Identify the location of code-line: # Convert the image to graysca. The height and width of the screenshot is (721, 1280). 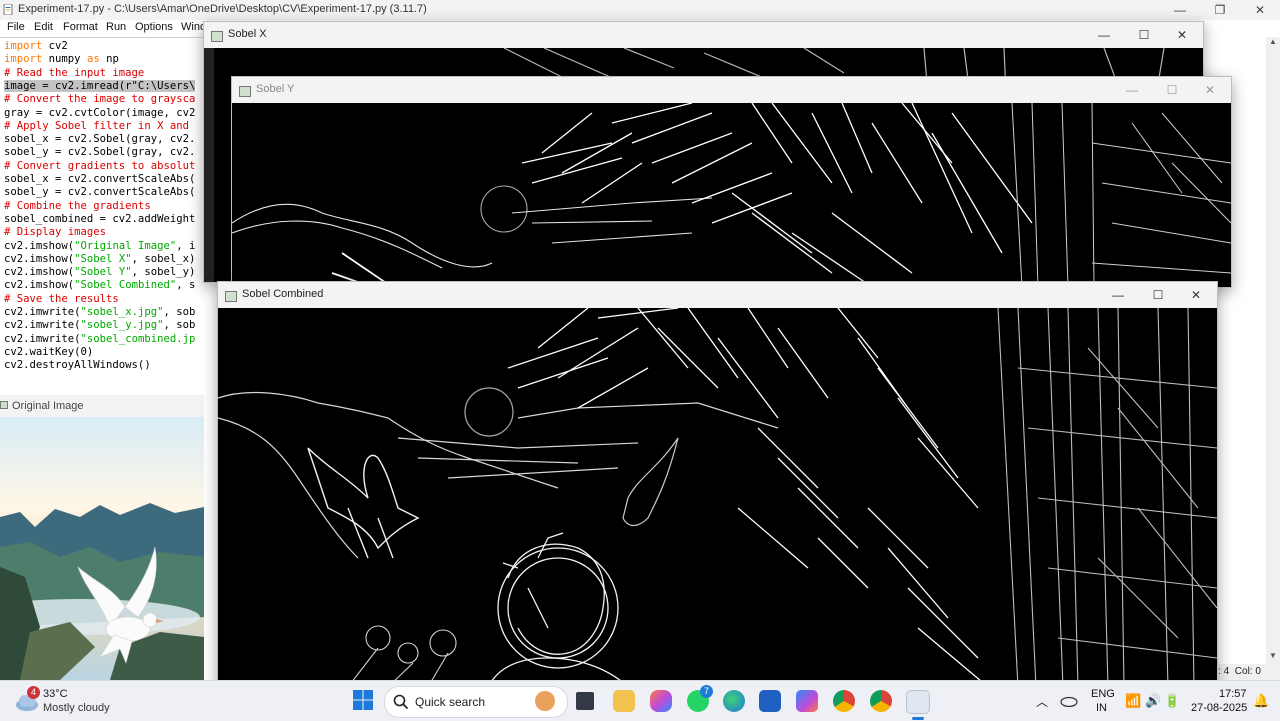
(99, 99).